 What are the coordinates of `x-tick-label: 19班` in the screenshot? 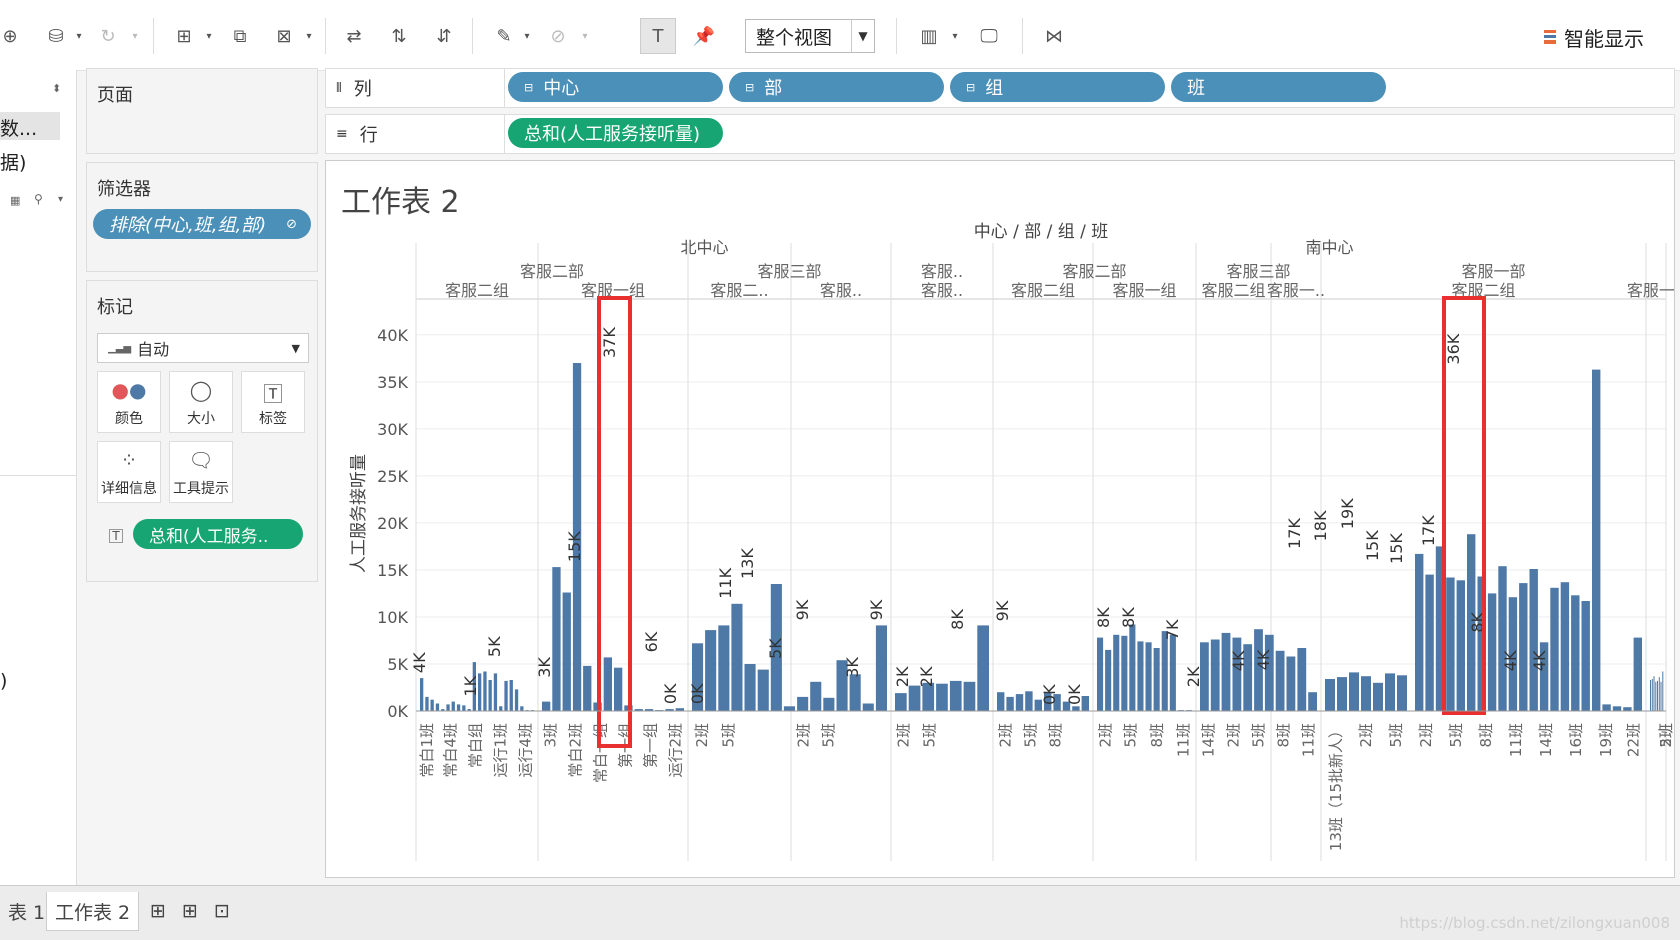 It's located at (1606, 740).